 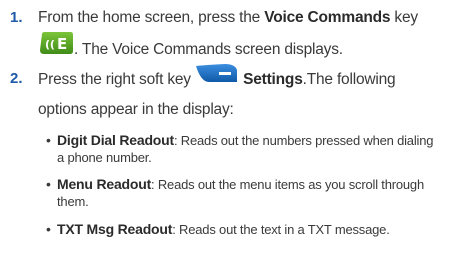 I want to click on option-line-2: them., so click(x=73, y=201).